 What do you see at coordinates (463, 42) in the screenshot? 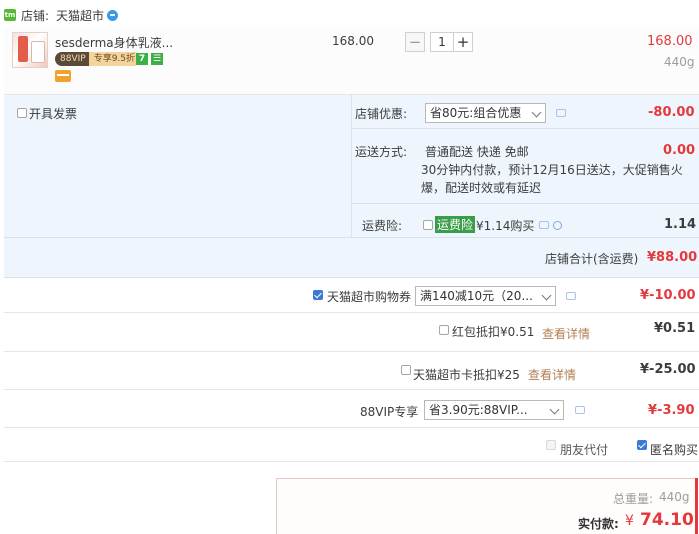
I see `quantity-increase-button: +` at bounding box center [463, 42].